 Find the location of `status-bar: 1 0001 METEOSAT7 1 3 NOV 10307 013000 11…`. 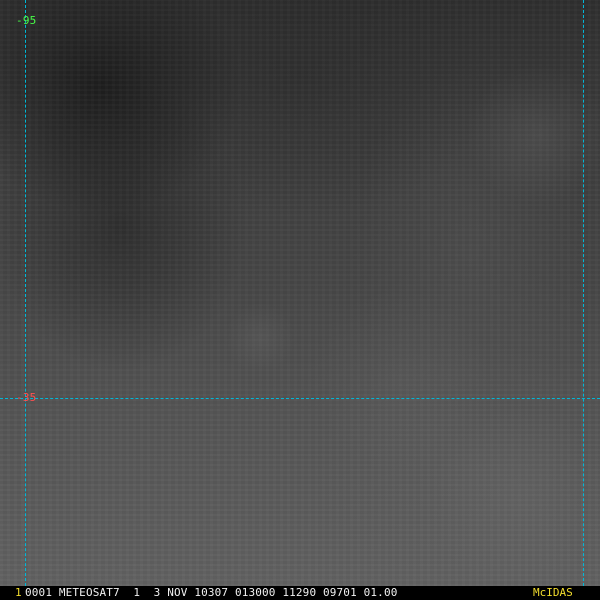

status-bar: 1 0001 METEOSAT7 1 3 NOV 10307 013000 11… is located at coordinates (300, 593).